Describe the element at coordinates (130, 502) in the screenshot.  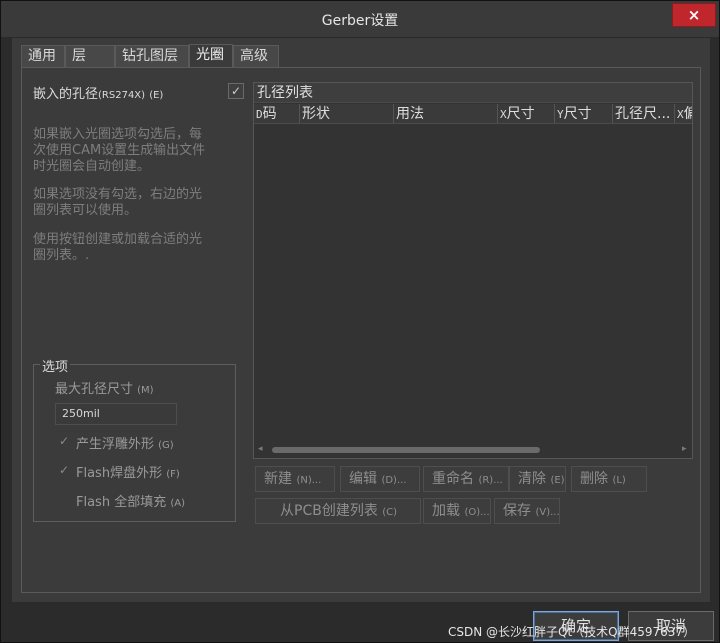
I see `flash-all-fills-label: Flash 全部填充 (A)` at that location.